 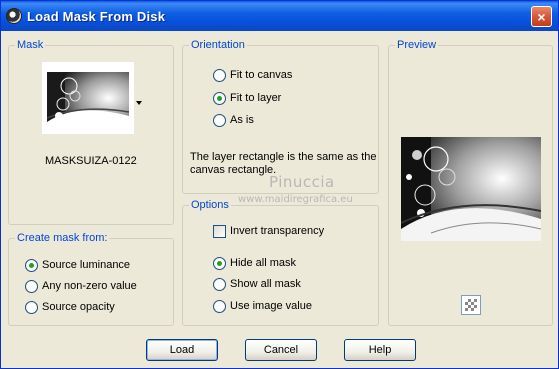 I want to click on invert-transparency-box, so click(x=219, y=231).